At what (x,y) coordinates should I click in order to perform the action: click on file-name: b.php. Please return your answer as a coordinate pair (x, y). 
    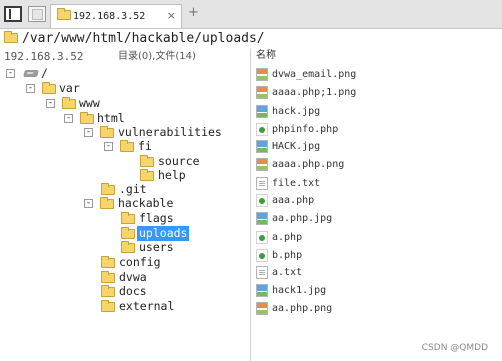
    Looking at the image, I should click on (287, 255).